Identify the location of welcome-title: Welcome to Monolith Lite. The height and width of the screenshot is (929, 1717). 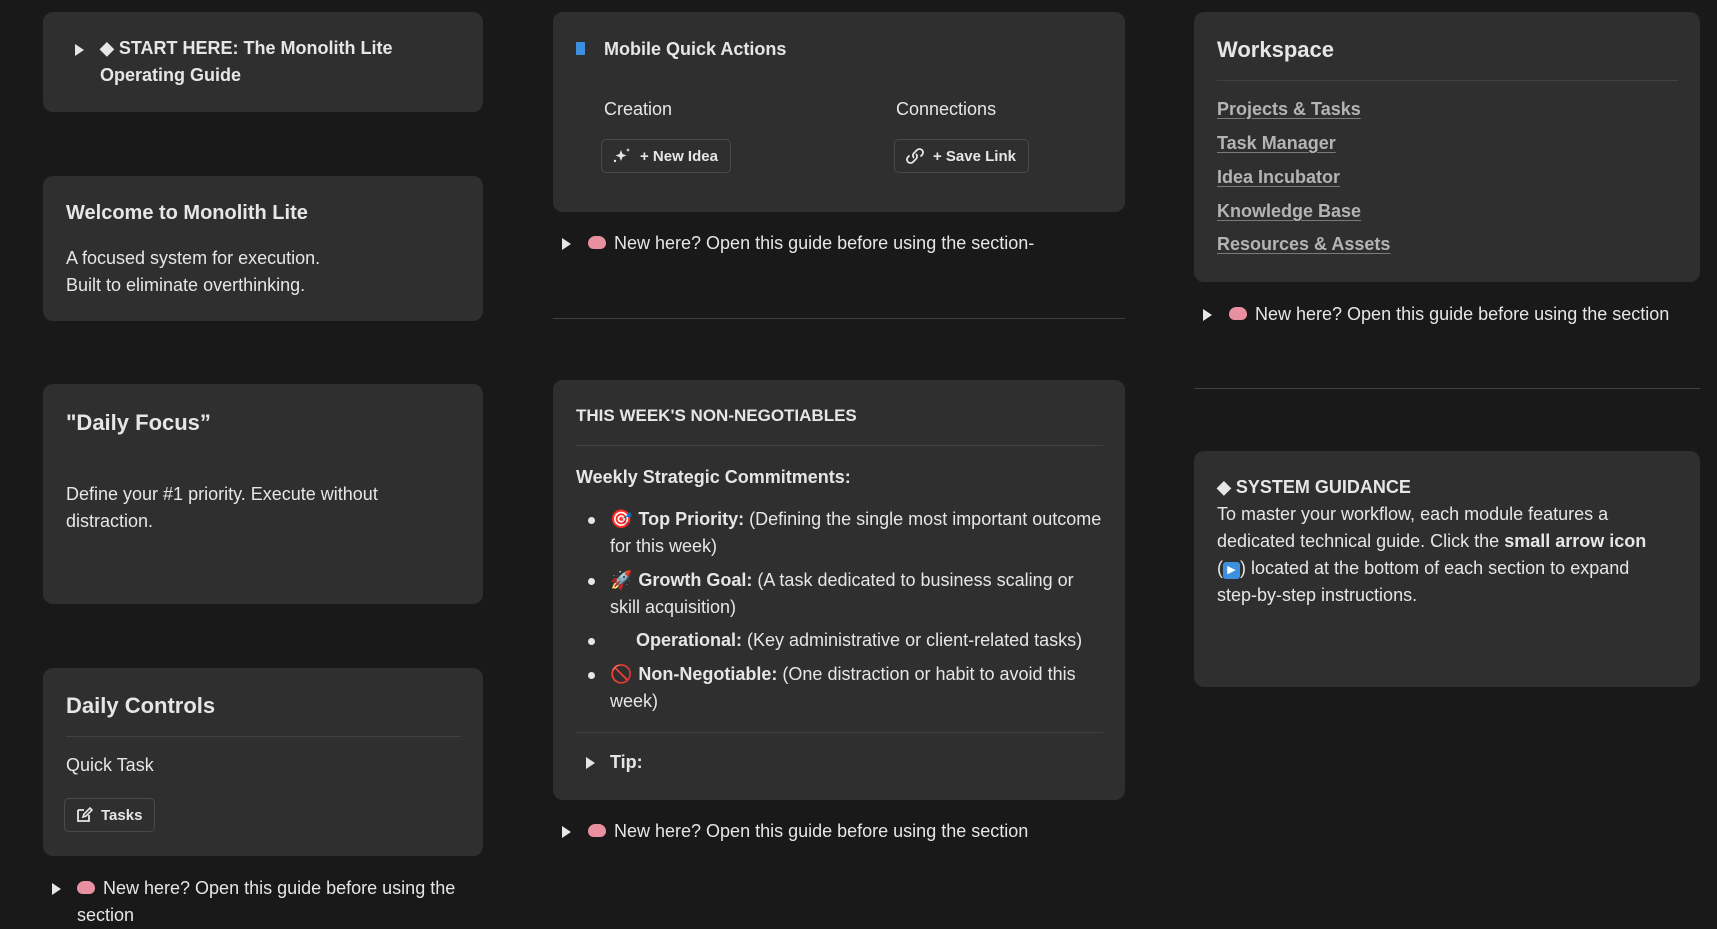
(187, 213).